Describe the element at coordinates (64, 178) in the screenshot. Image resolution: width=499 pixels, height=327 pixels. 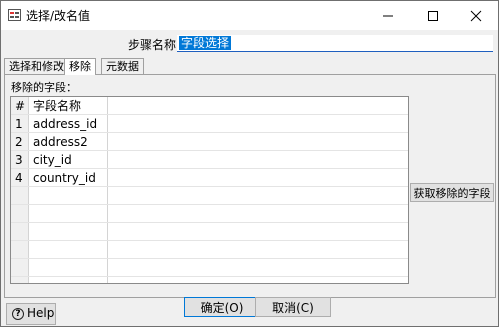
I see `field-name-cell: country_id` at that location.